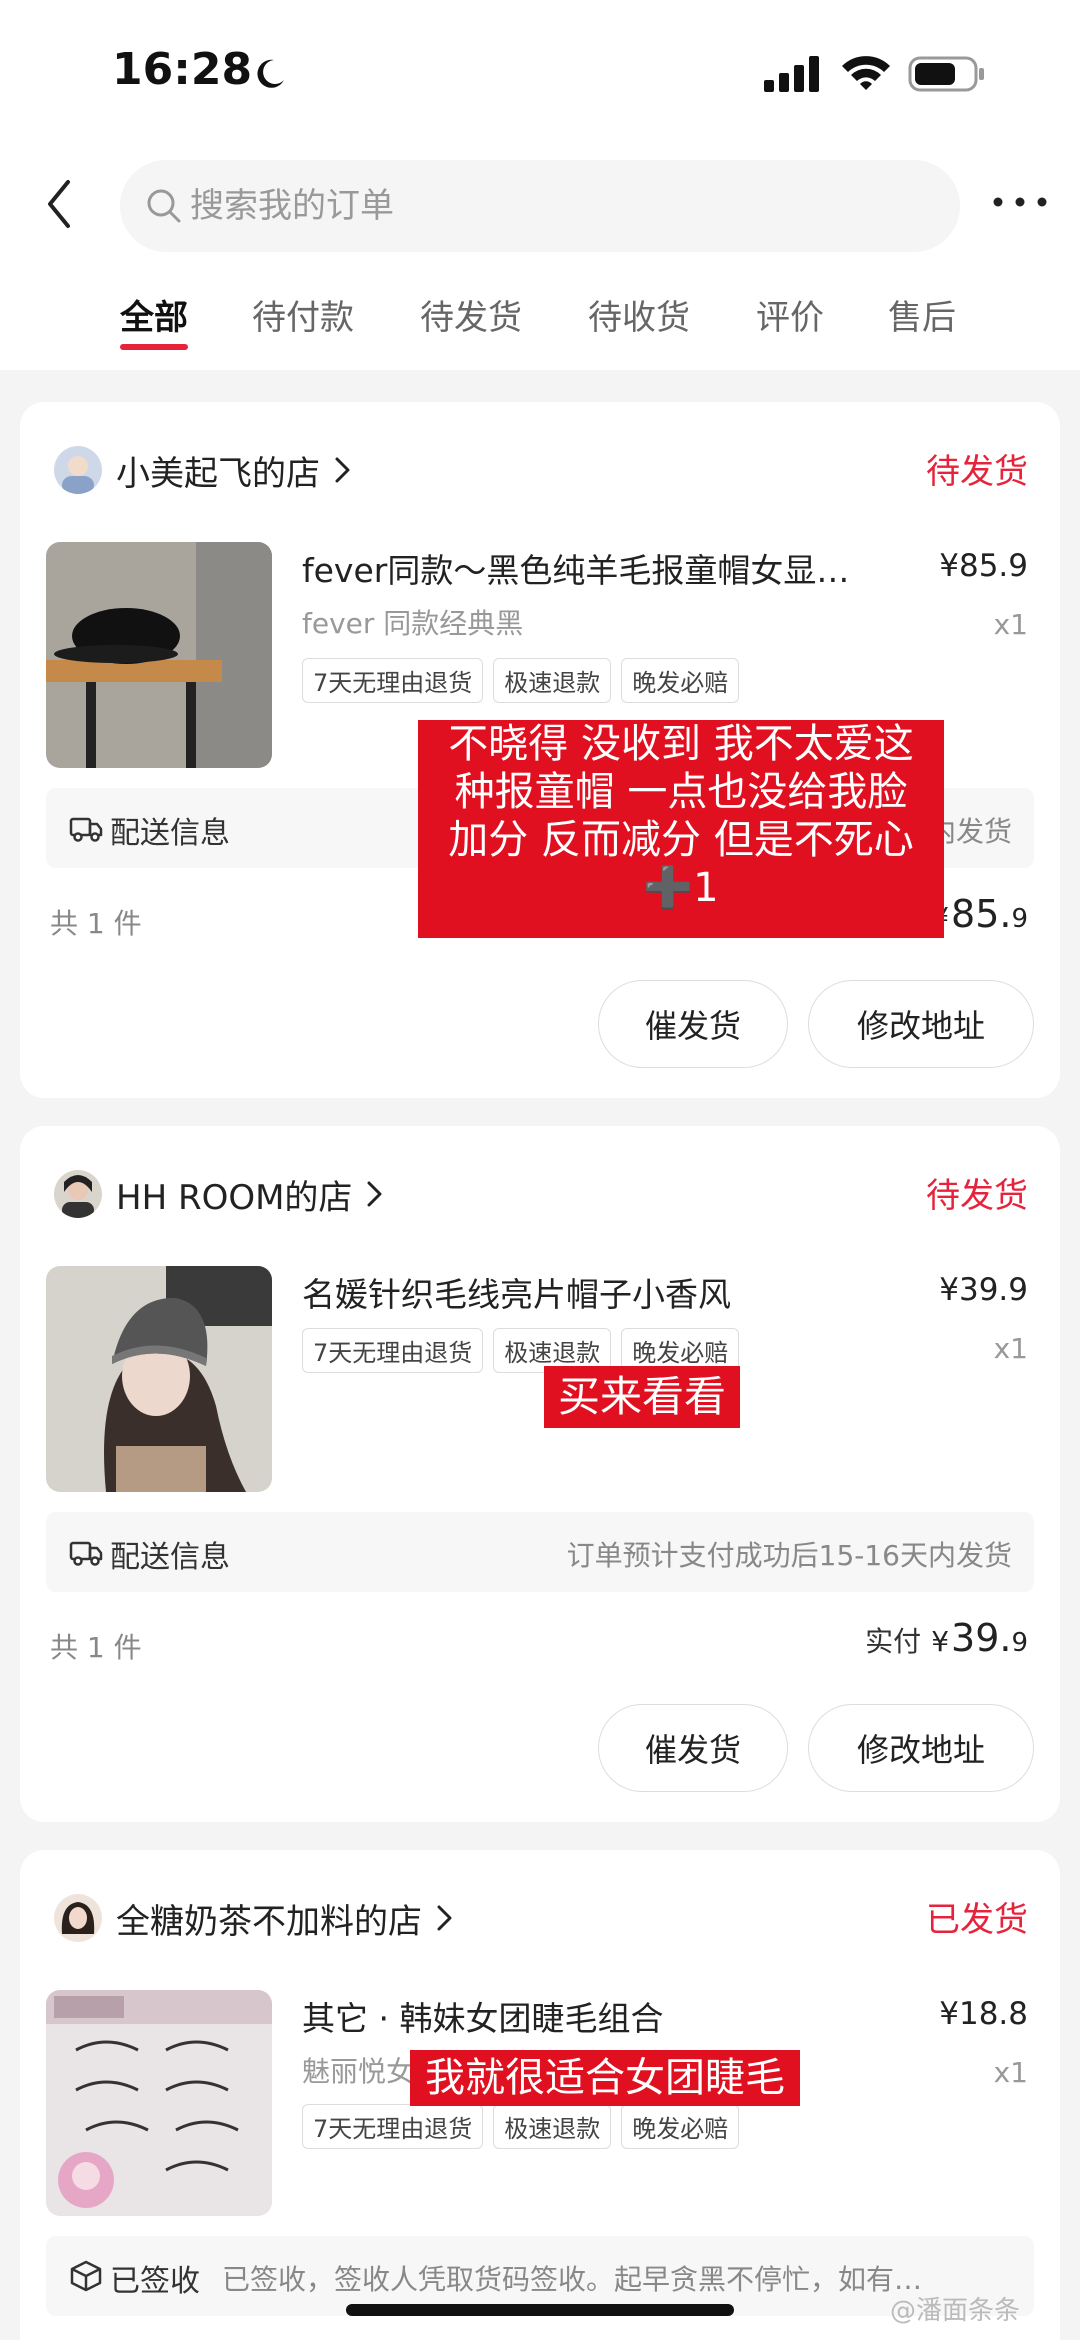  What do you see at coordinates (639, 314) in the screenshot?
I see `tab-pending-receipt: 待收货` at bounding box center [639, 314].